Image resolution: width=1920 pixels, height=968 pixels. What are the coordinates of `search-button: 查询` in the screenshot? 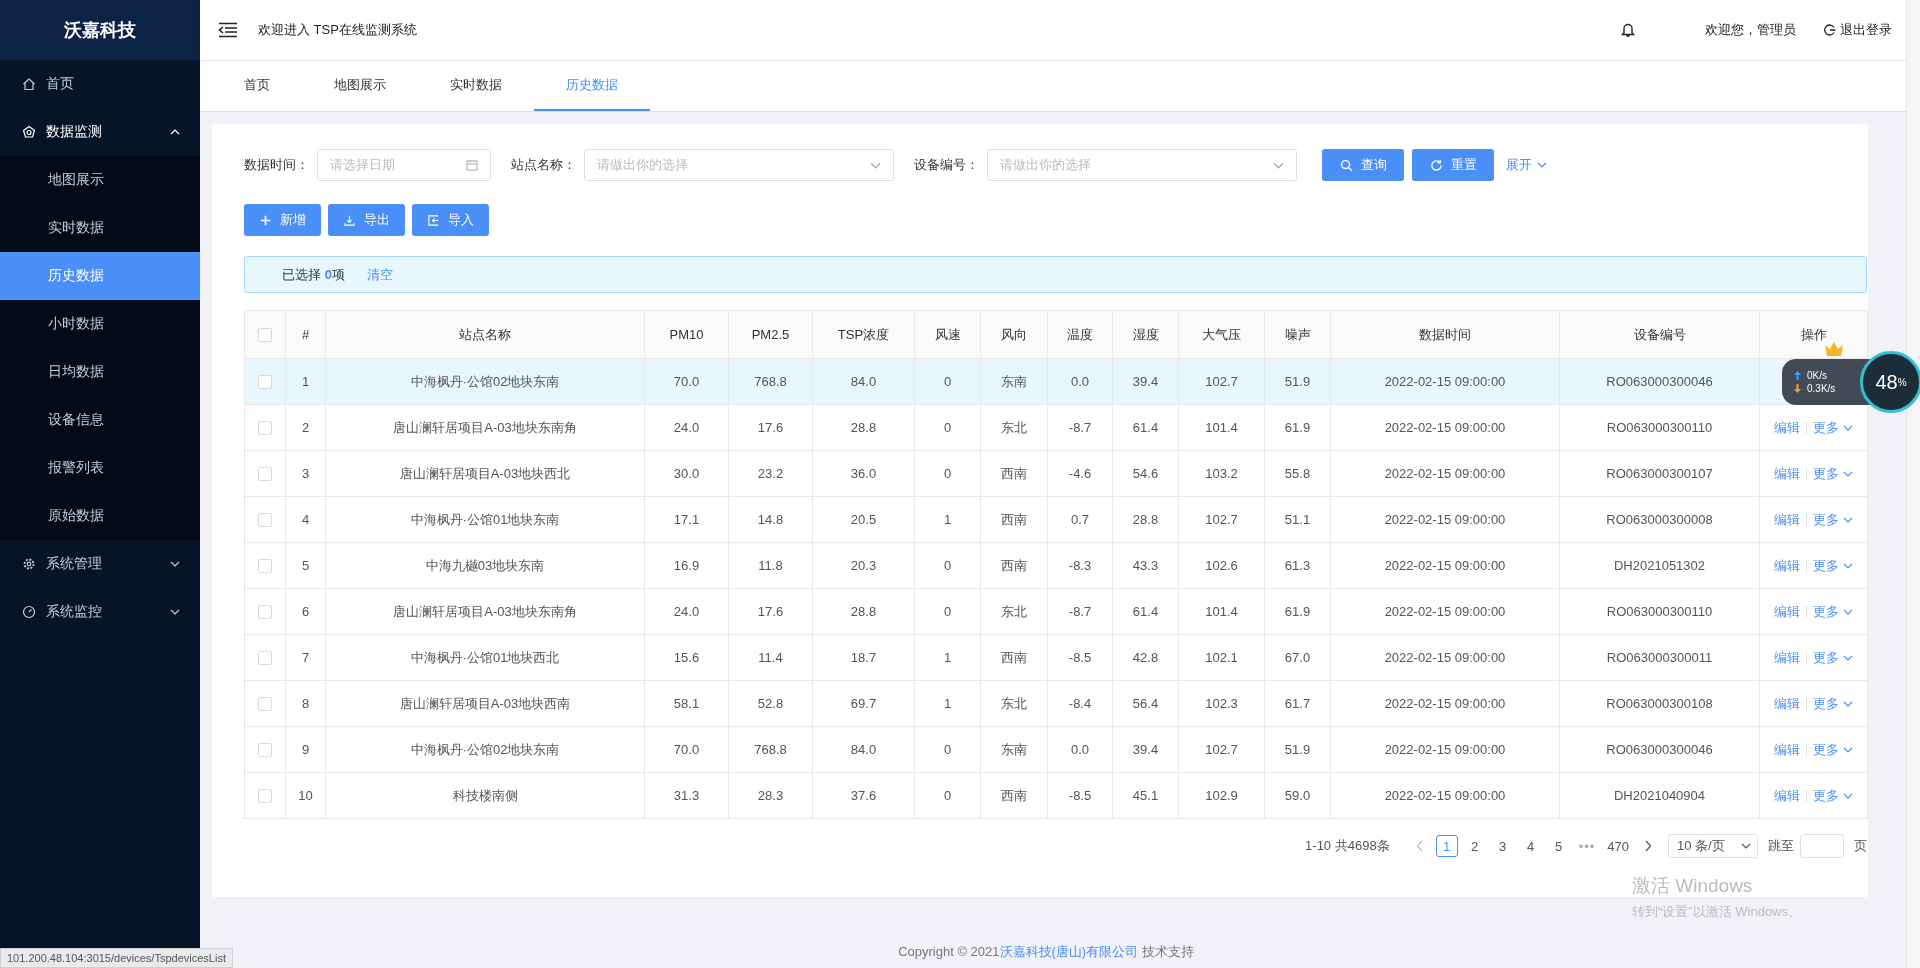 It's located at (1363, 165).